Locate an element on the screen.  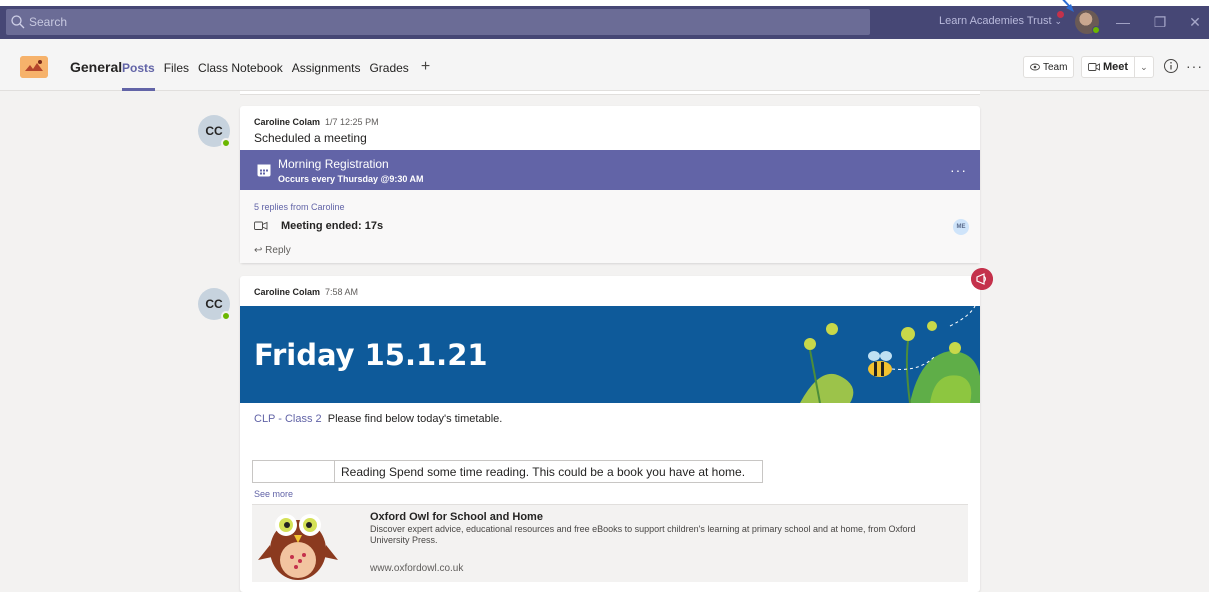
meeting-ended-text: Meeting ended: 17s is located at coordinates (332, 226).